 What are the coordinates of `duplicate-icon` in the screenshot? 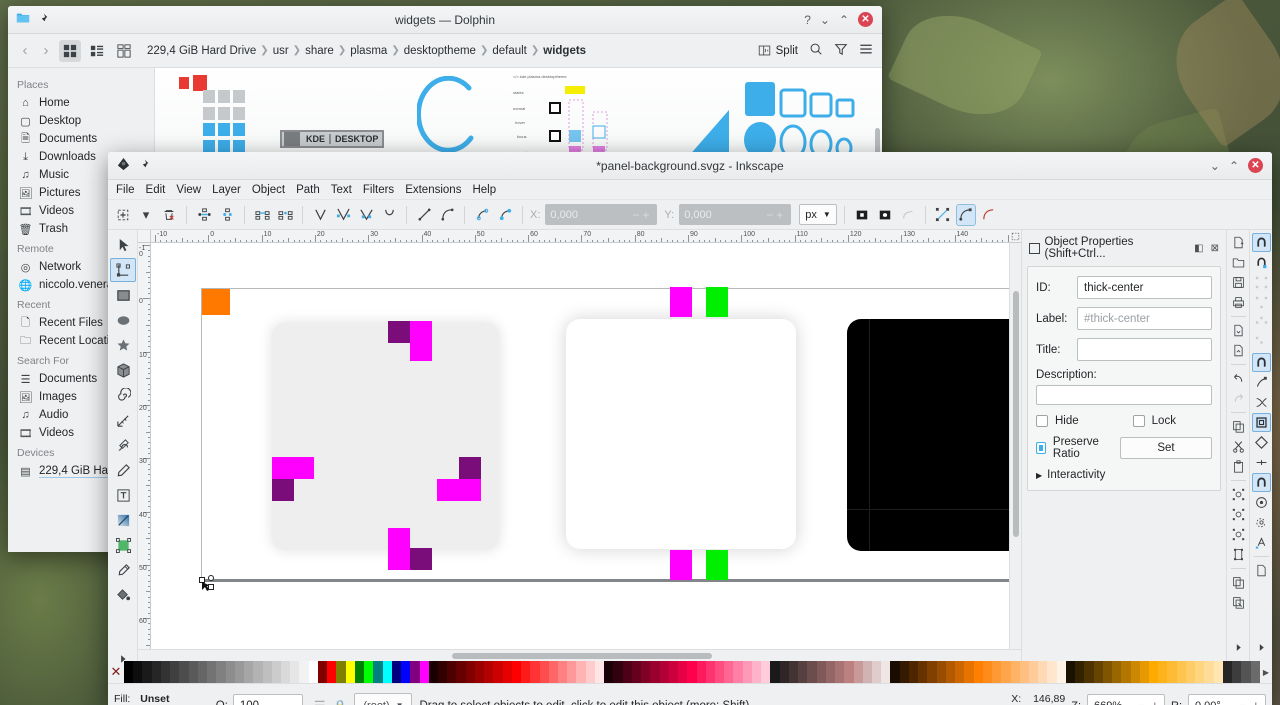 It's located at (1238, 554).